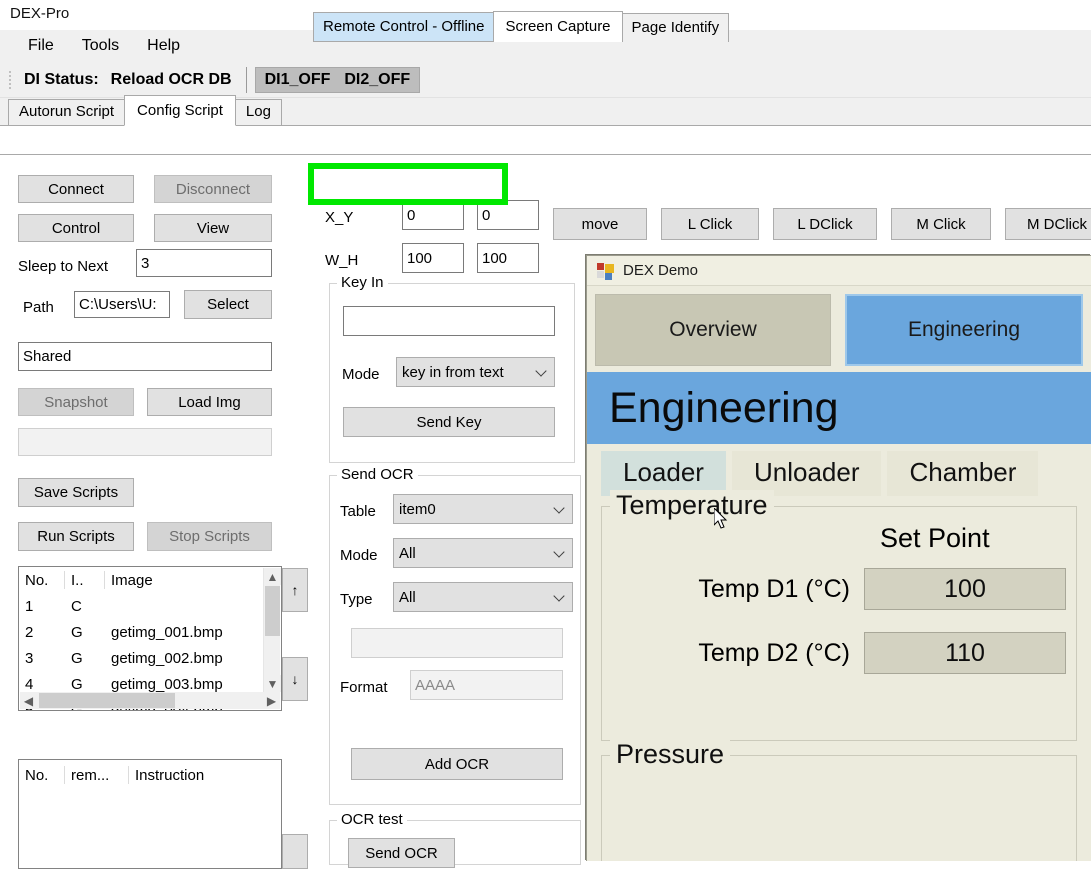 The image size is (1091, 869). I want to click on ocr-table-label: Table, so click(358, 511).